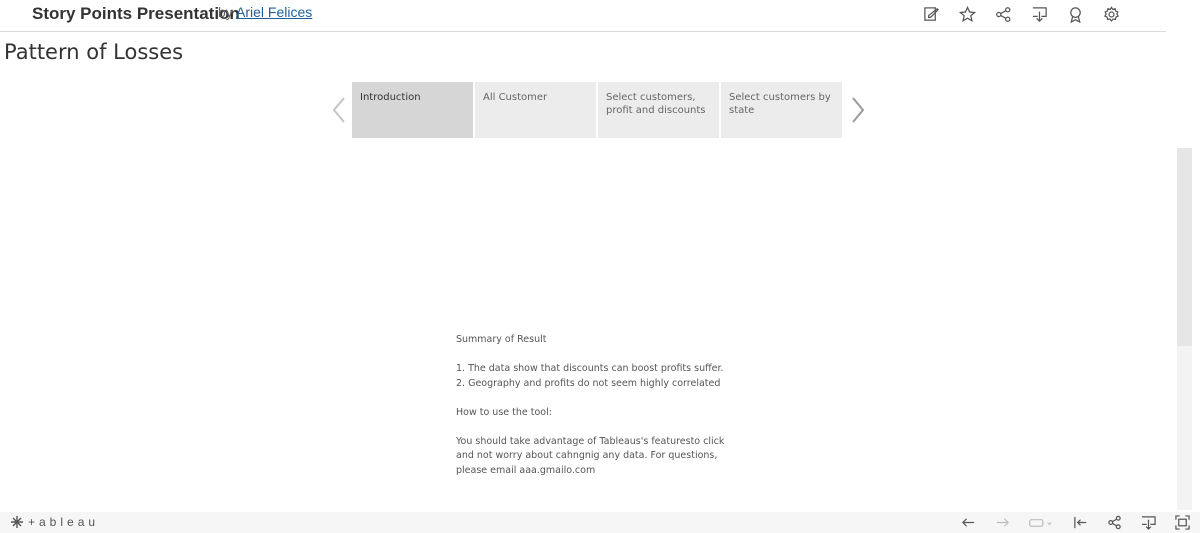 This screenshot has height=533, width=1200. What do you see at coordinates (1111, 14) in the screenshot?
I see `settings-gear-icon` at bounding box center [1111, 14].